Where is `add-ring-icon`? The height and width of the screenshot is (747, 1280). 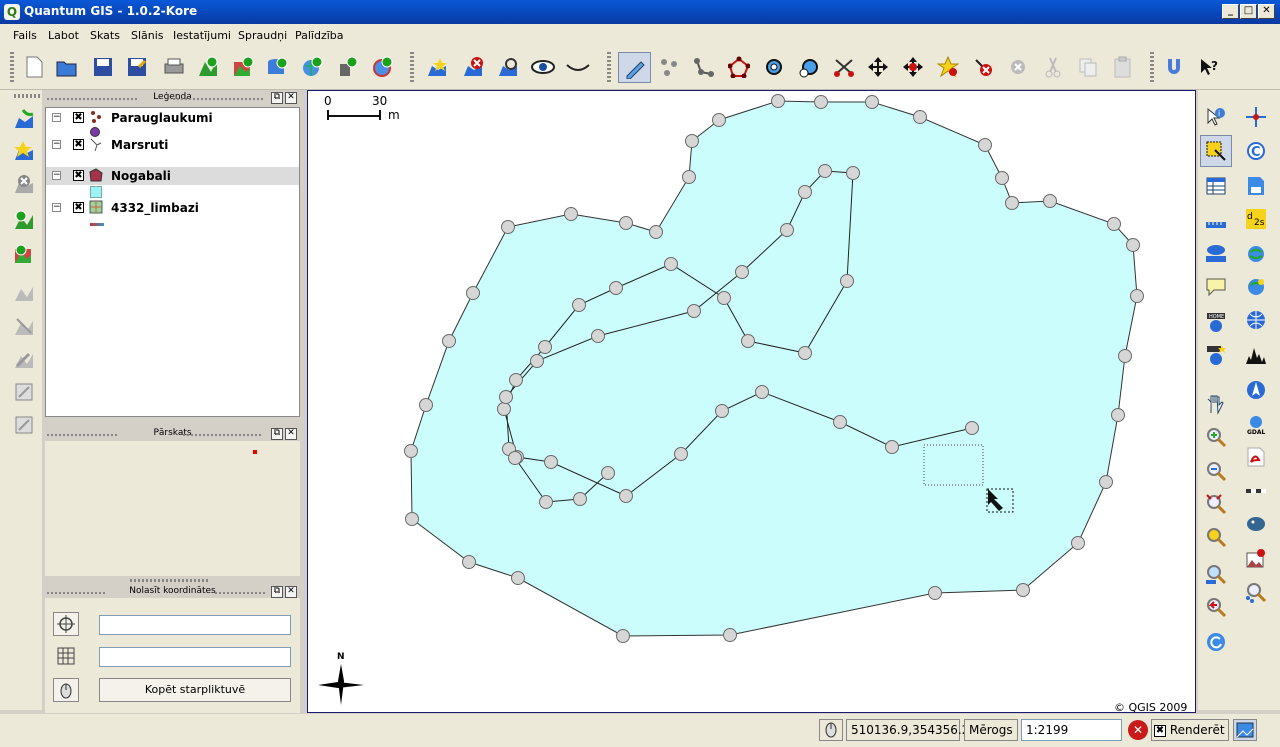 add-ring-icon is located at coordinates (774, 67).